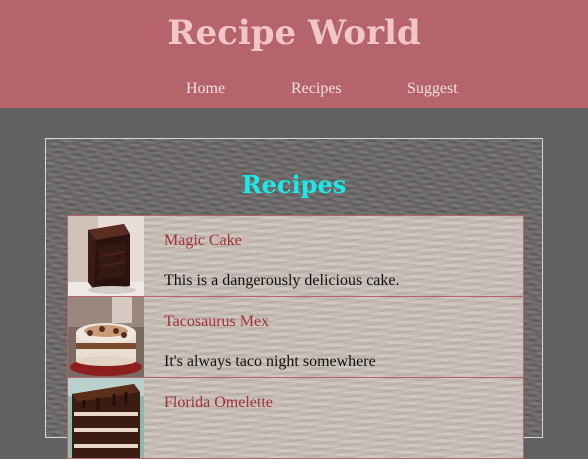 This screenshot has height=459, width=588. What do you see at coordinates (282, 280) in the screenshot?
I see `recipe-description: This is a dangerously delicious cake.` at bounding box center [282, 280].